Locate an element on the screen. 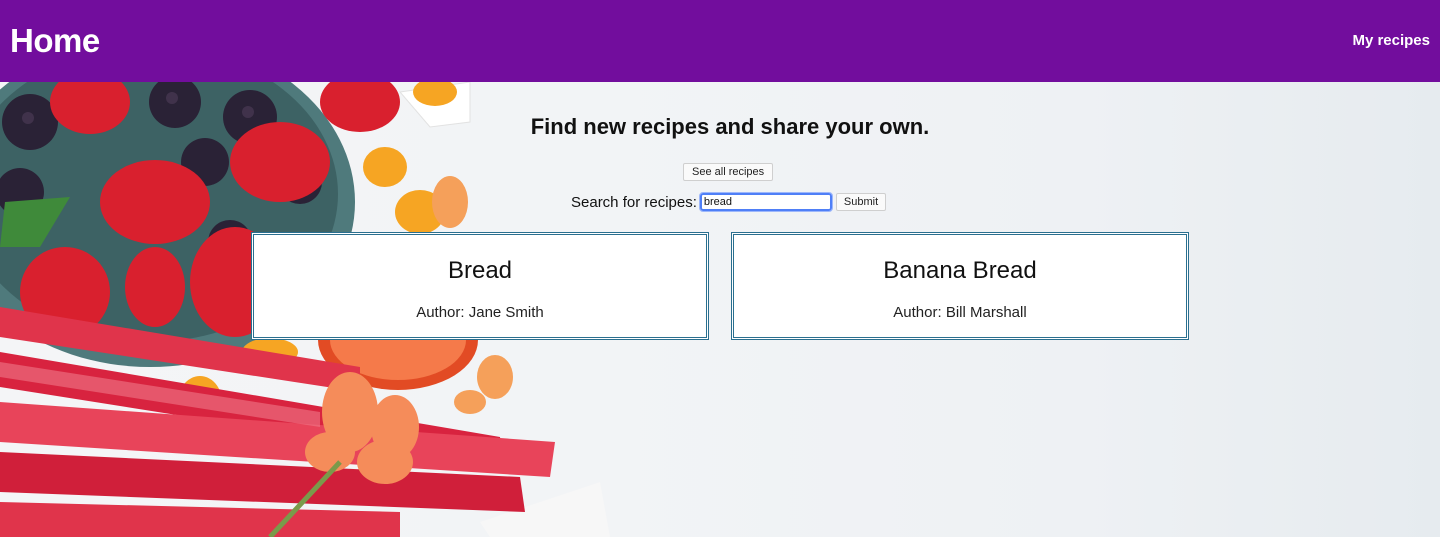 The image size is (1440, 537). search-form: Search for recipes: Submit is located at coordinates (729, 202).